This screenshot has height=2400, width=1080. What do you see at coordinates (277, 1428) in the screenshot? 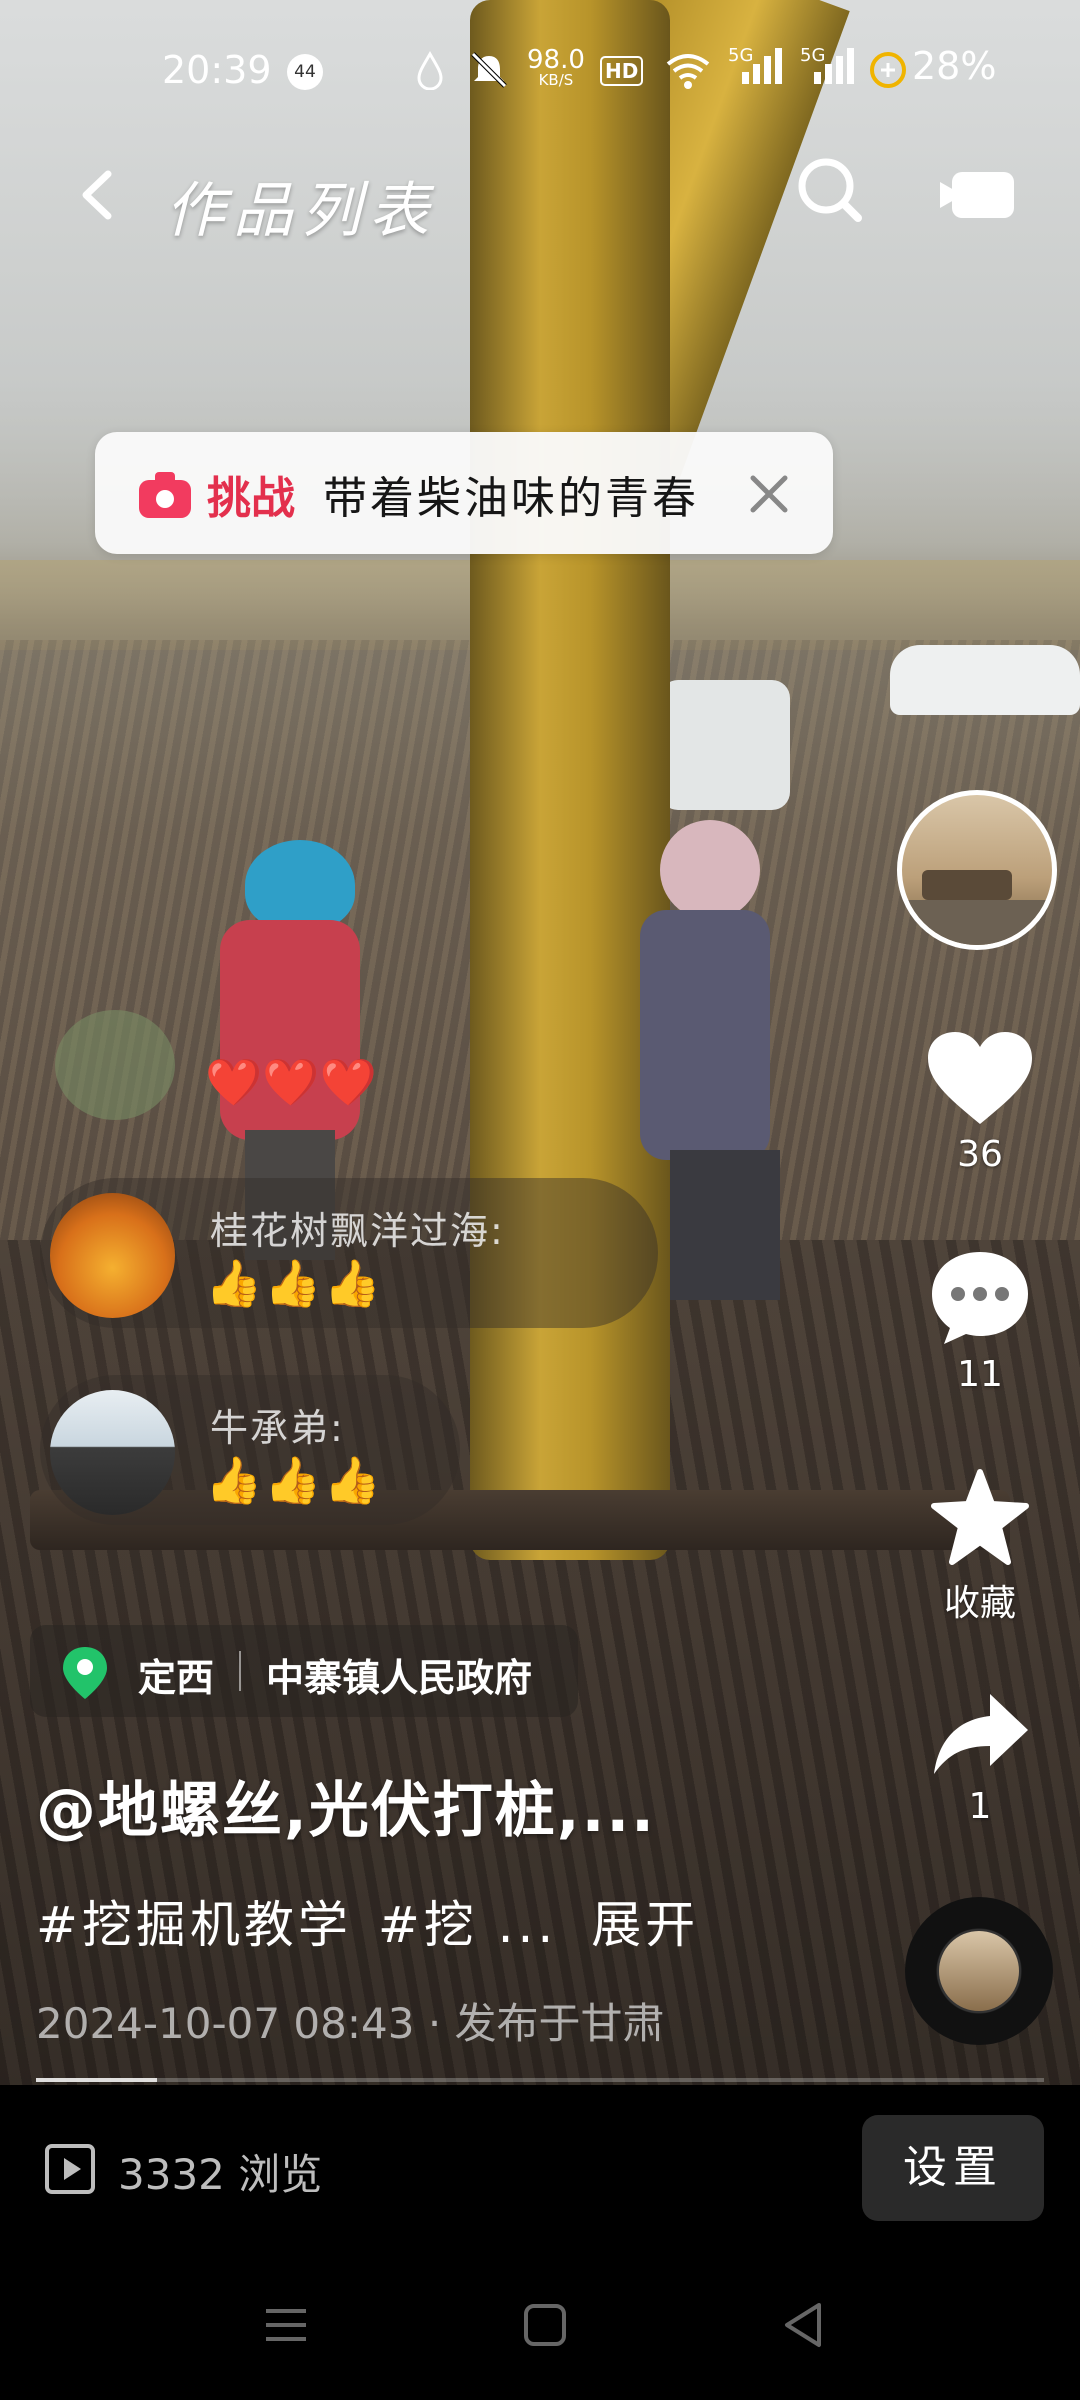
I see `commenter-name: 牛承弟:` at bounding box center [277, 1428].